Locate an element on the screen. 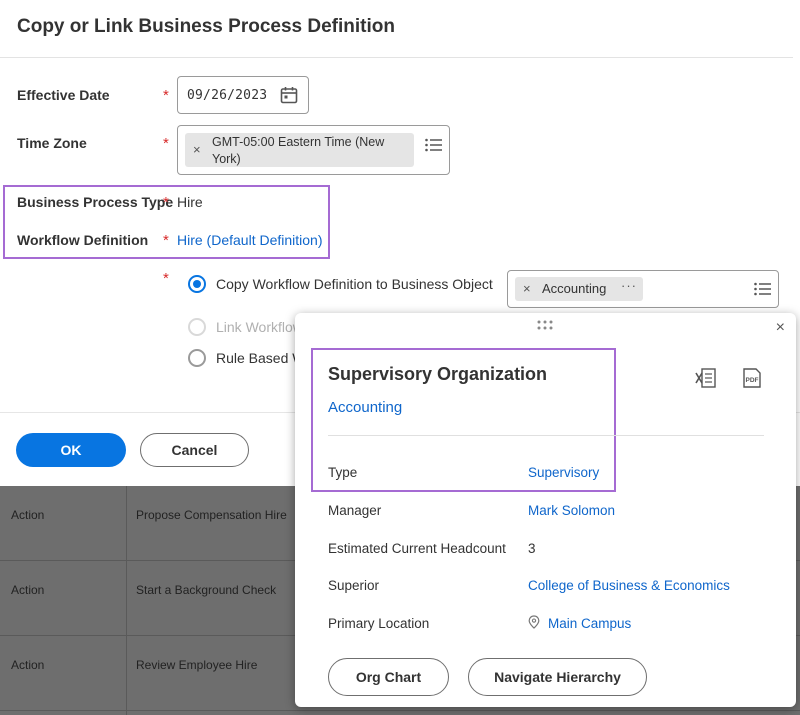  field-superior-link: College of Business & Economics is located at coordinates (629, 585).